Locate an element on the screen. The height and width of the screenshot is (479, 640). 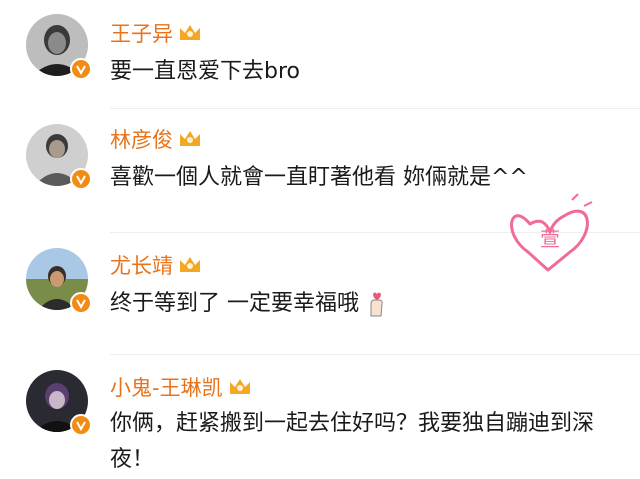
comment-author: 林彦俊 is located at coordinates (156, 139).